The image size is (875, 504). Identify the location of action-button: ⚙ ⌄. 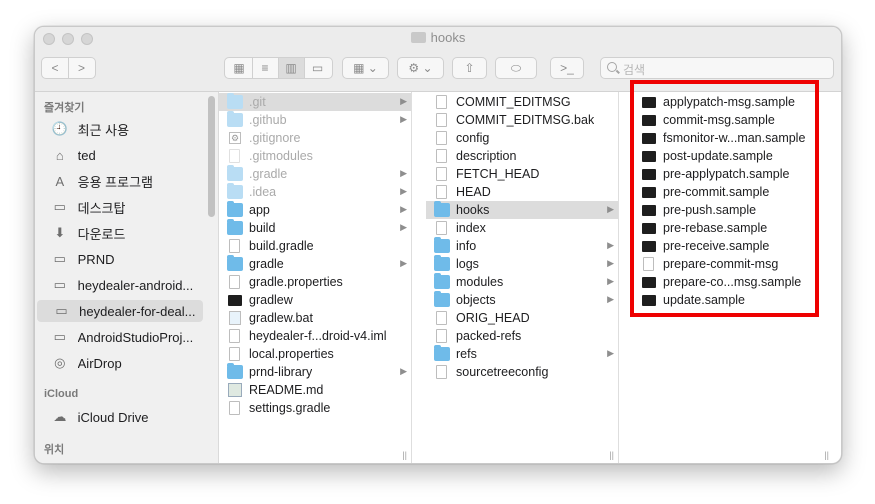
(420, 68).